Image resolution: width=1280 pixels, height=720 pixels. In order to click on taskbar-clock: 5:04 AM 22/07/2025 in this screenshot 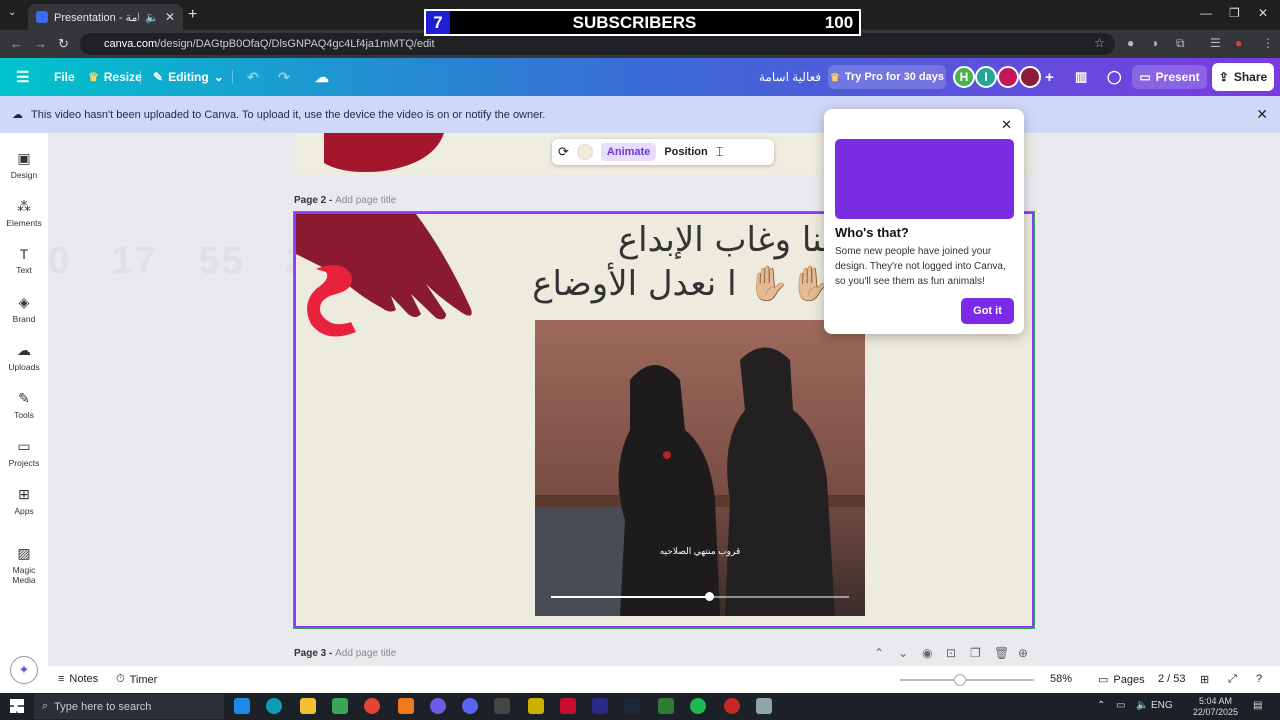, I will do `click(1215, 707)`.